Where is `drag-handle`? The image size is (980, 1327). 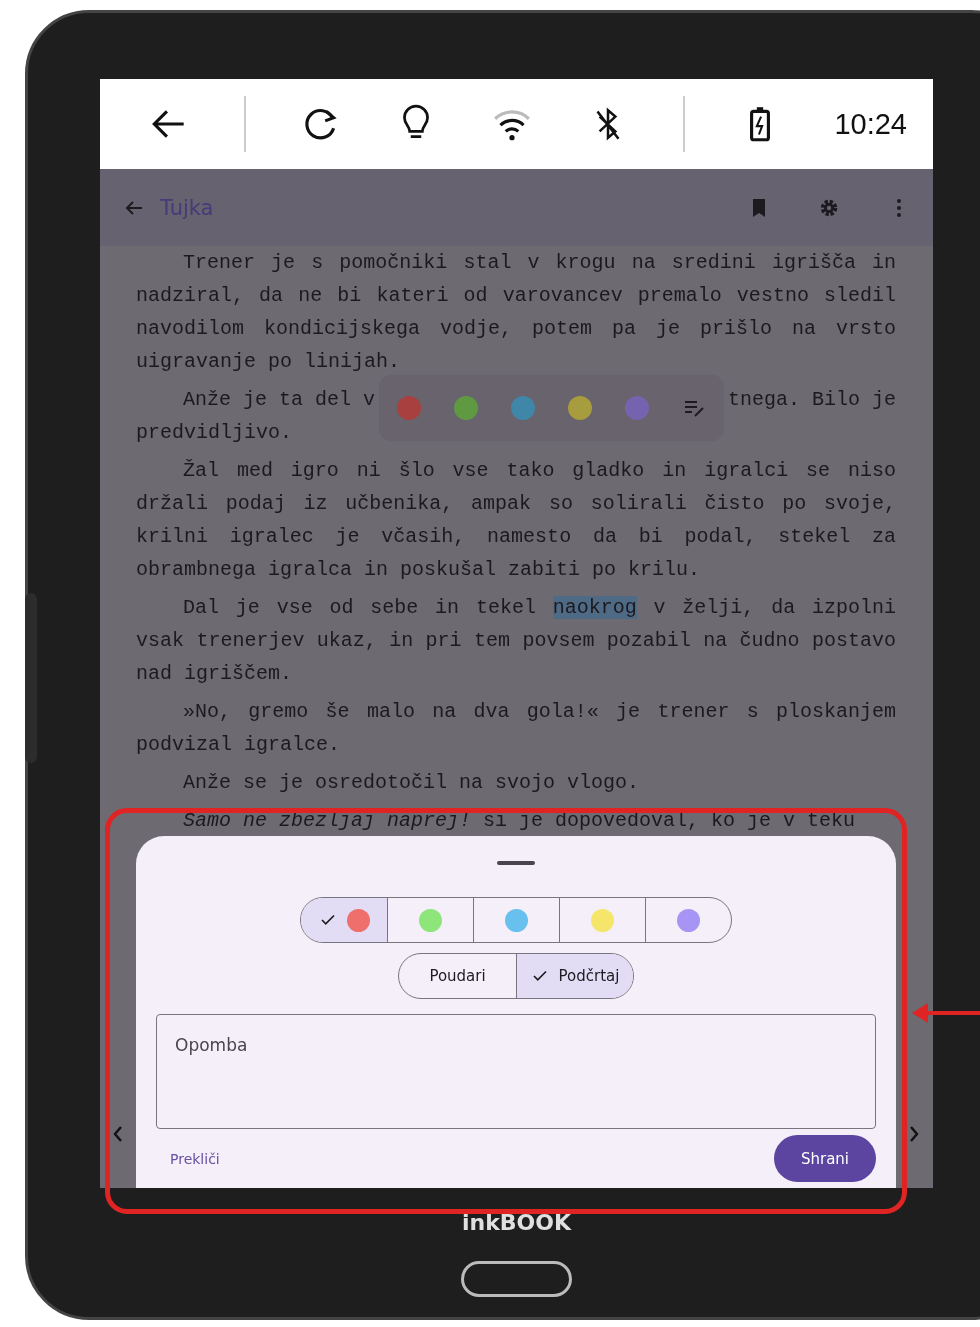
drag-handle is located at coordinates (516, 863).